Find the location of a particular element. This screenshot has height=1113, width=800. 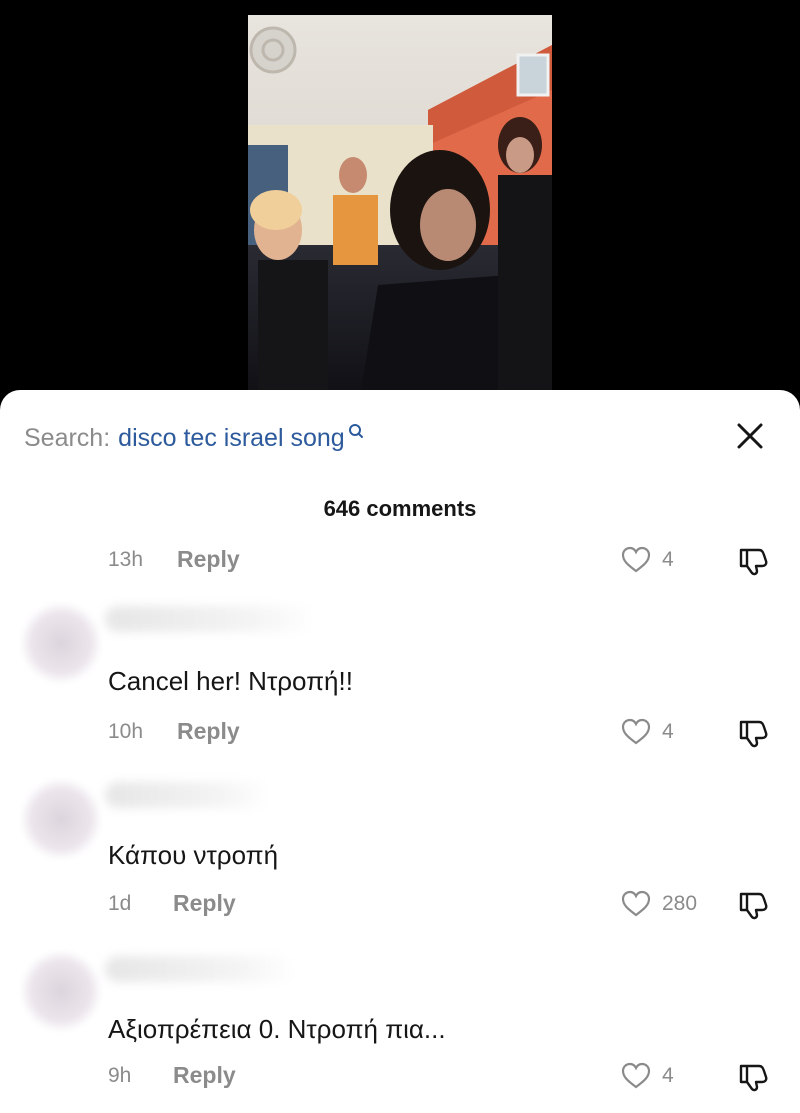

comment-meta-row: 9h Reply 4 is located at coordinates (400, 1077).